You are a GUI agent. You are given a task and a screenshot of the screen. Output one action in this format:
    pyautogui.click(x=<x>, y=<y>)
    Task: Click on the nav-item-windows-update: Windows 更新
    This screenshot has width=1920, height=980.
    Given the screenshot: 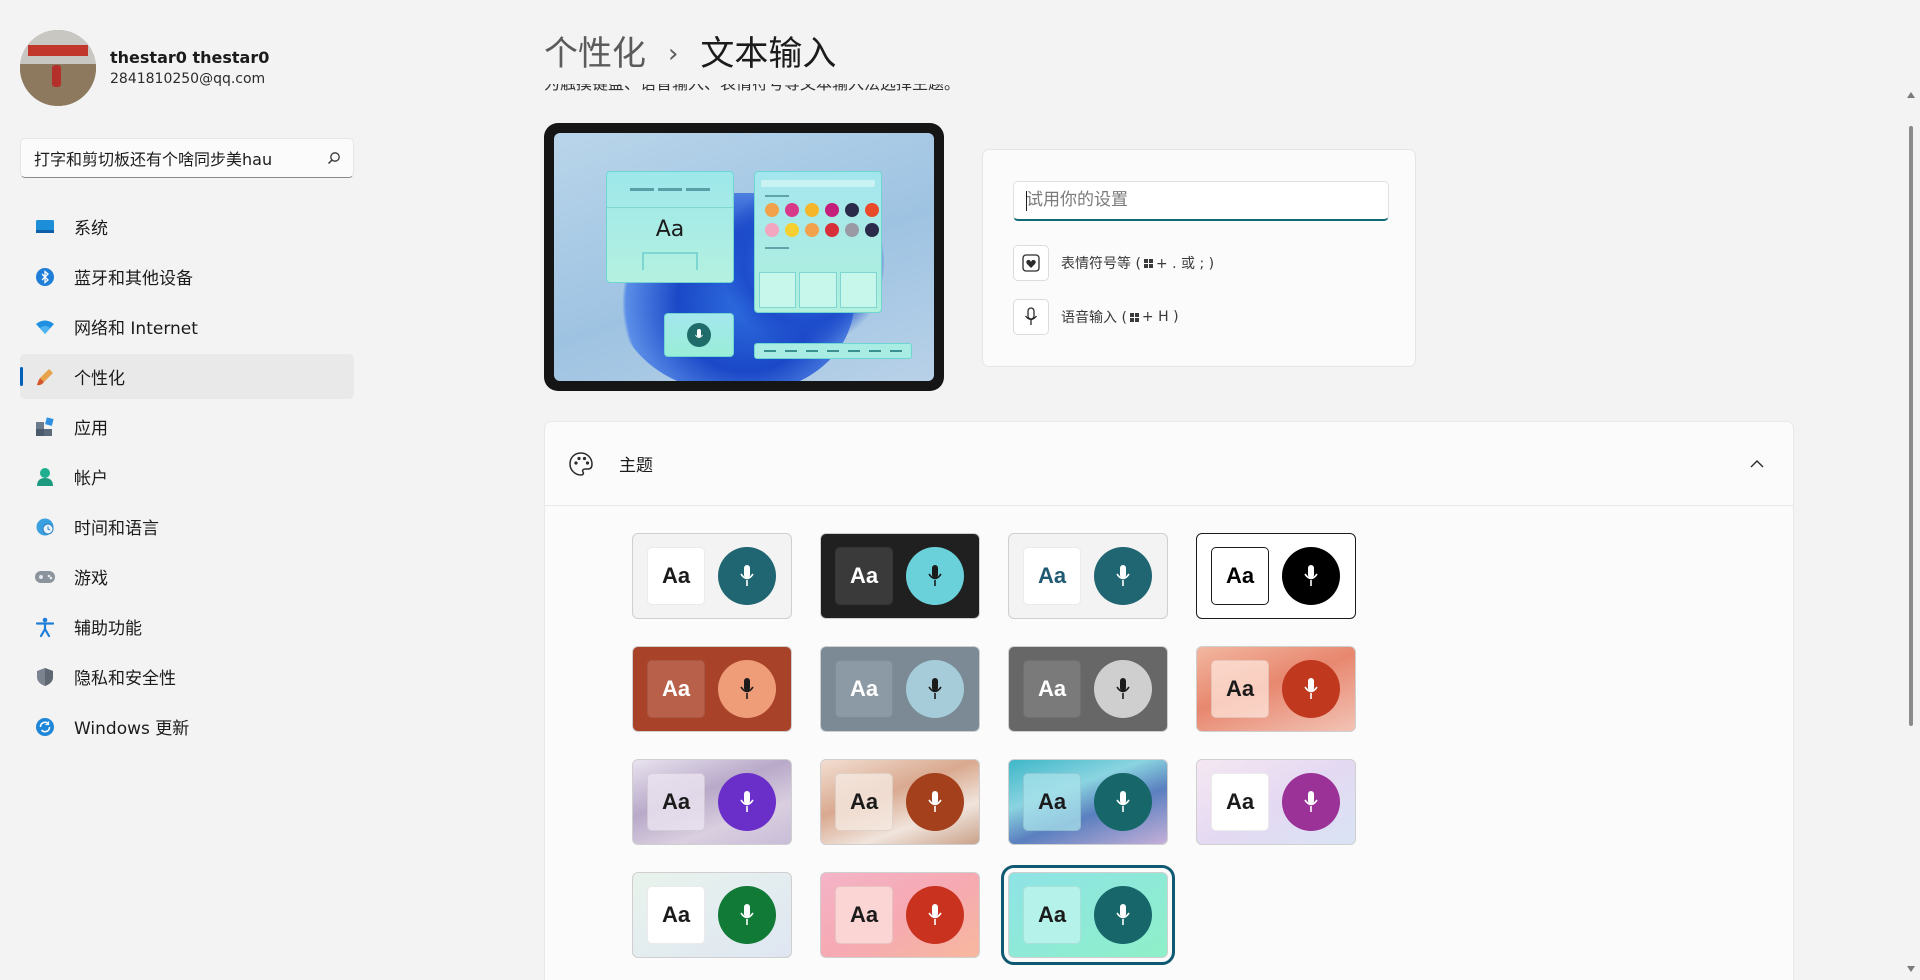 What is the action you would take?
    pyautogui.click(x=187, y=726)
    